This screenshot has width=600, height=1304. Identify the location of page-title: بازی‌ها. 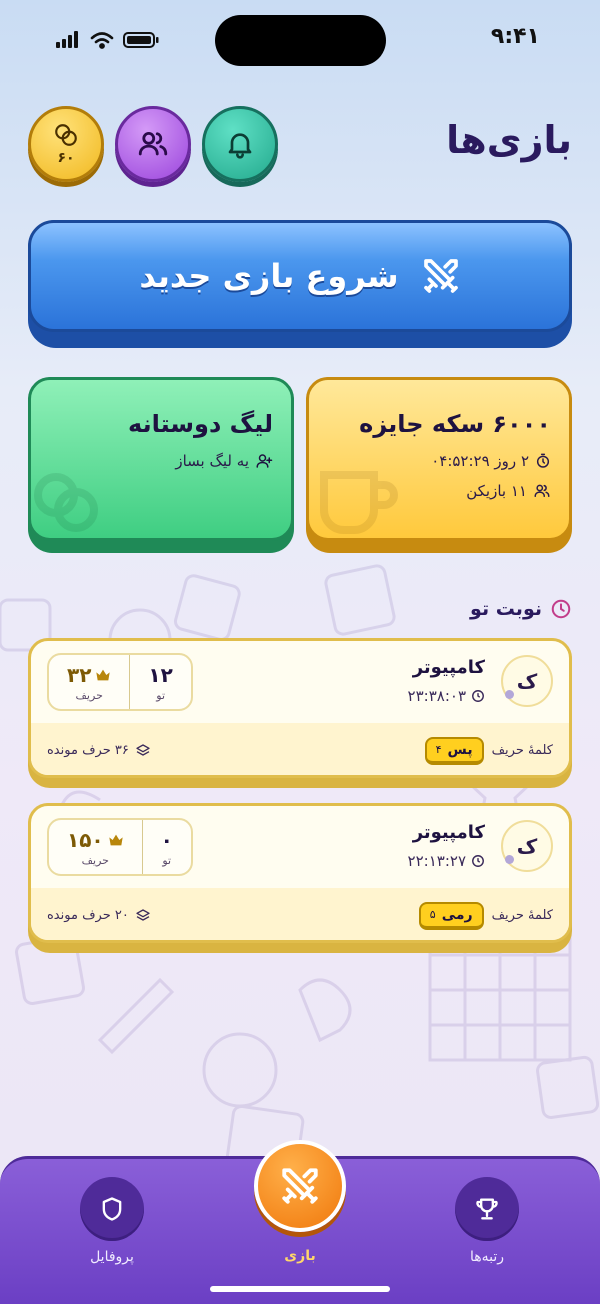
(509, 140).